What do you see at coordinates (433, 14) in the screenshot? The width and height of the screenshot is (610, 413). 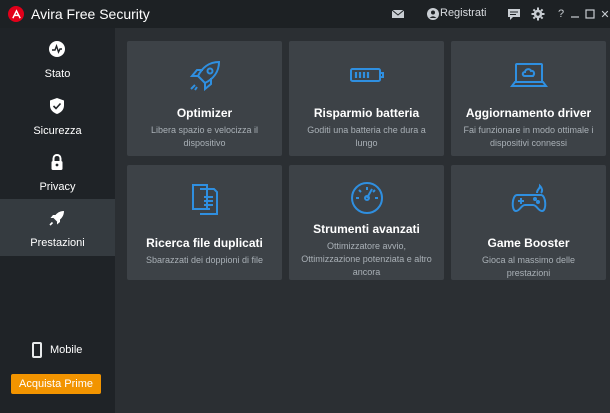 I see `user-icon` at bounding box center [433, 14].